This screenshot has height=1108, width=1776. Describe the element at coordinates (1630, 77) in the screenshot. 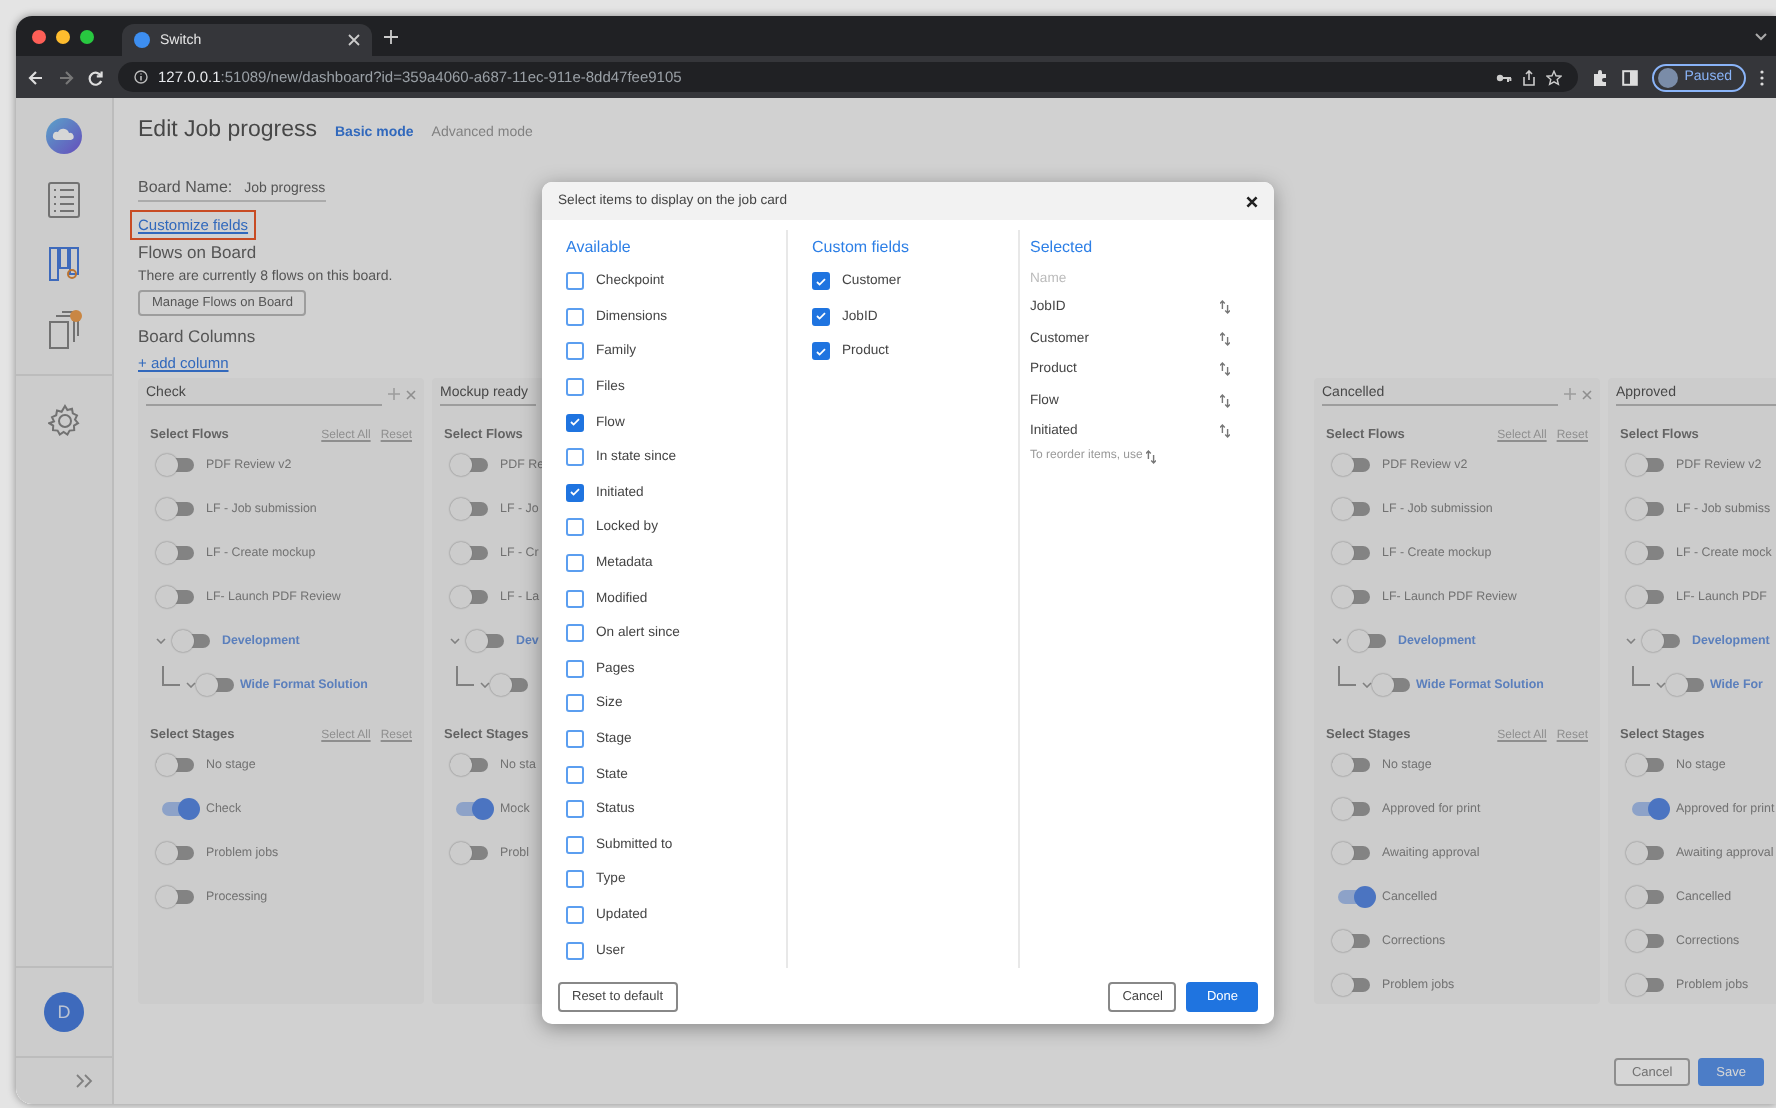

I see `side-panel-icon` at that location.